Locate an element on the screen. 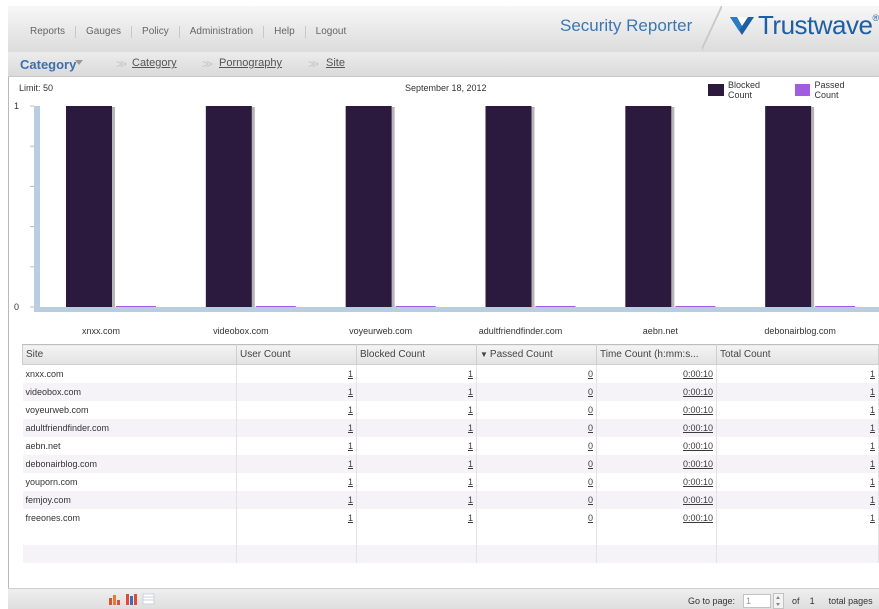 The image size is (879, 609). menu-policy: Policy is located at coordinates (156, 32).